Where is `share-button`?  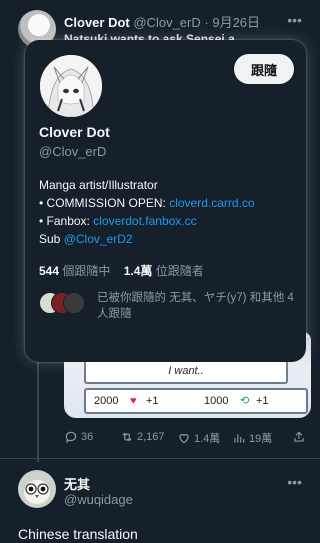
share-button is located at coordinates (299, 437).